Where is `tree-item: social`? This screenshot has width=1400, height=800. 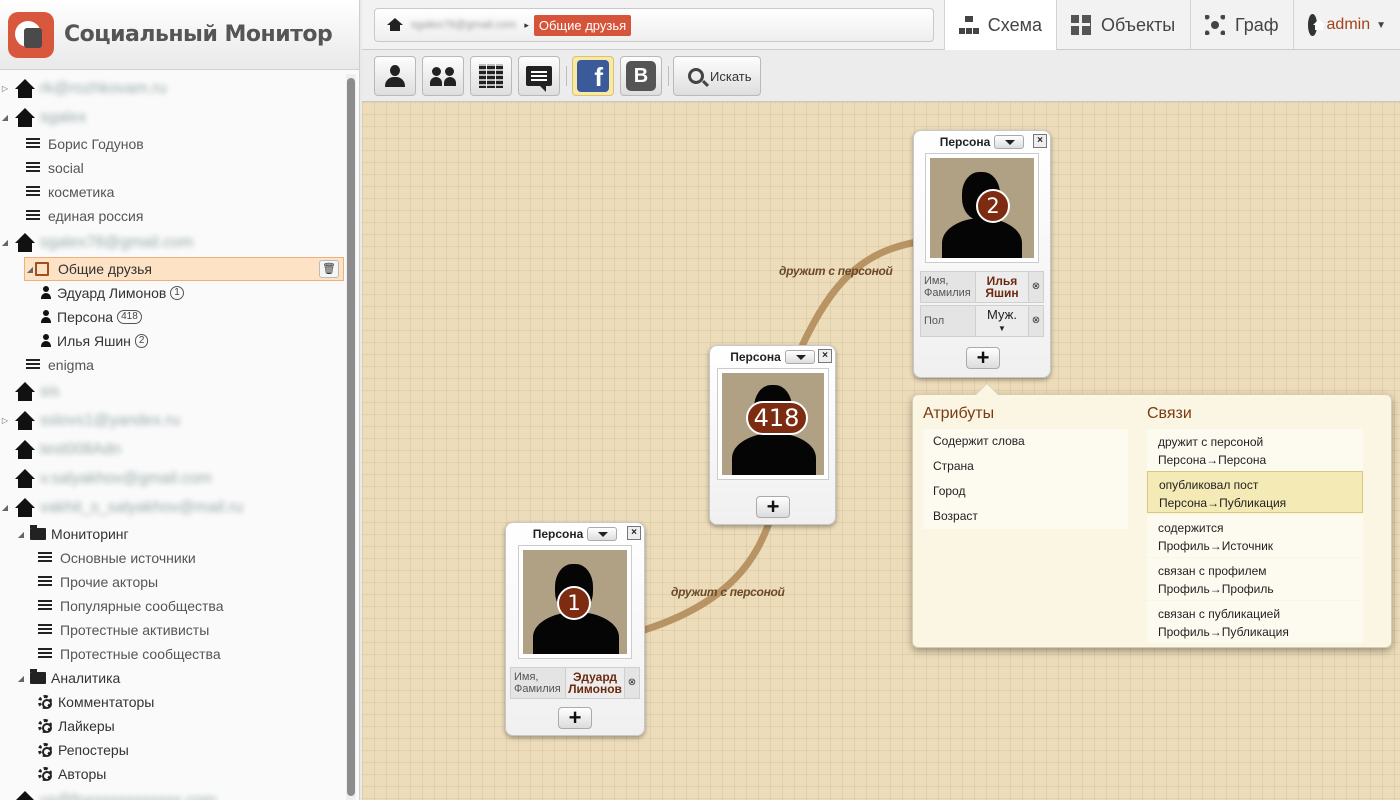
tree-item: social is located at coordinates (173, 168).